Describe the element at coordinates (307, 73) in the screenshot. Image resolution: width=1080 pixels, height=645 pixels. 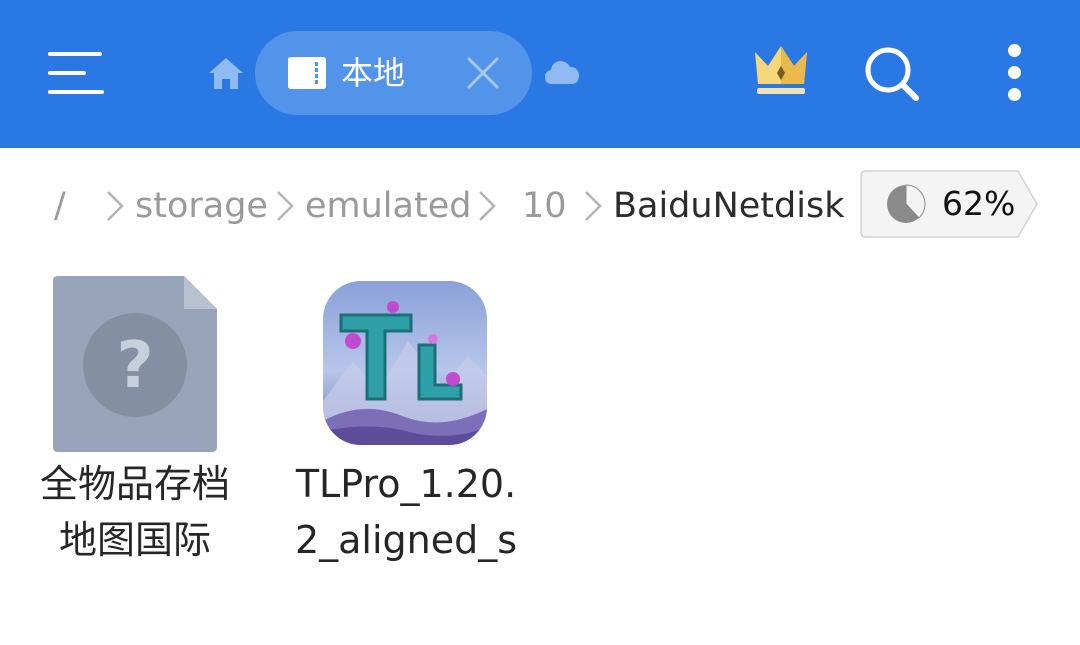
I see `sd-card-icon` at that location.